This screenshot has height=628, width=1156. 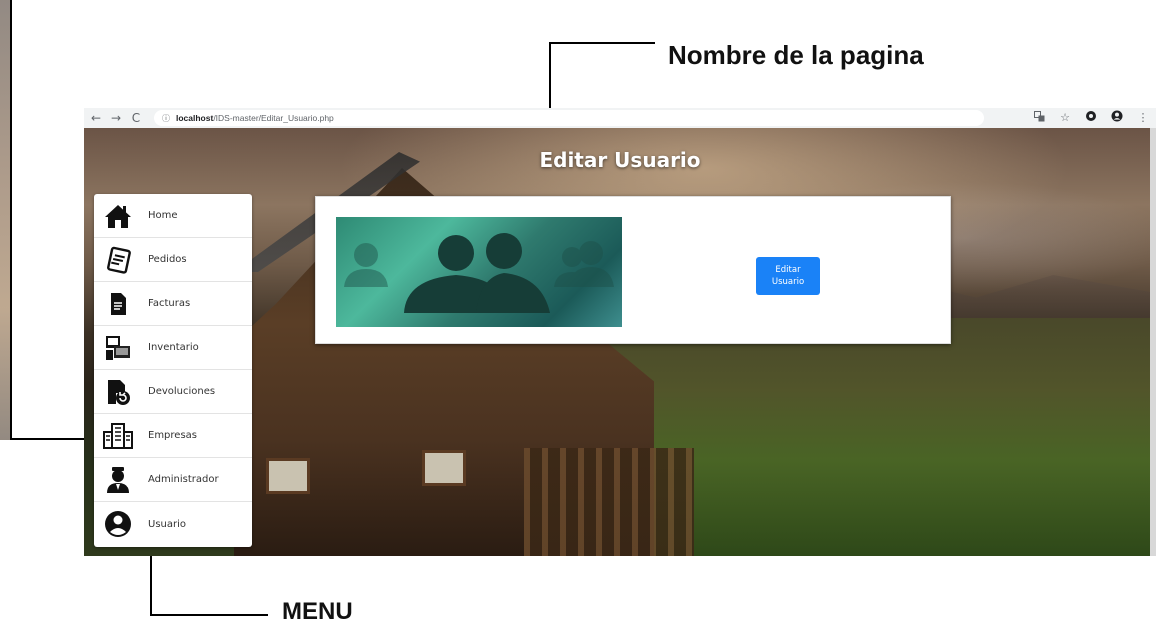 What do you see at coordinates (167, 524) in the screenshot?
I see `sidebar-item-label: Usuario` at bounding box center [167, 524].